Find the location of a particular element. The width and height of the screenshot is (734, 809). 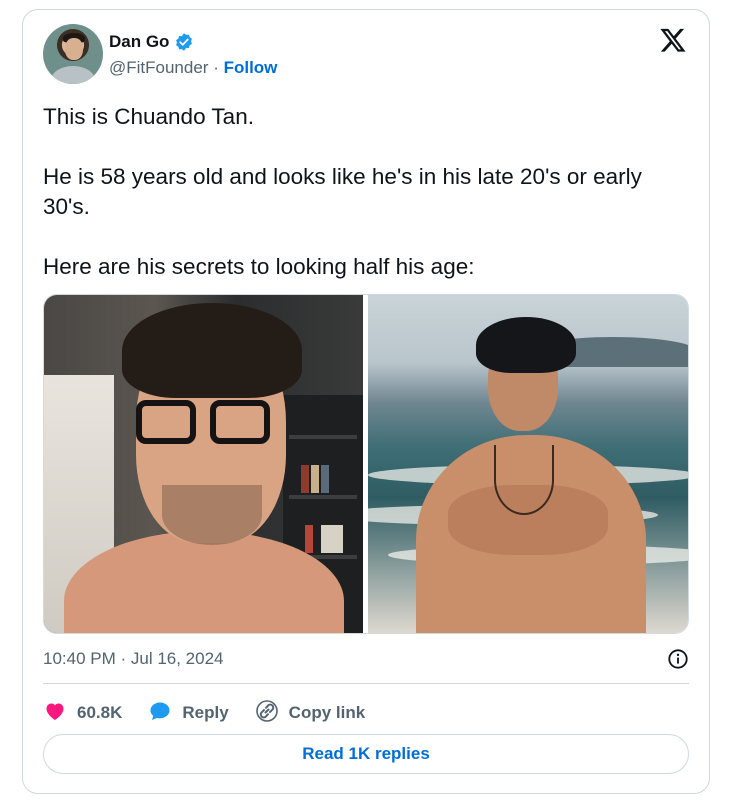

timestamp: 10:40 PM · Jul 16, 2024 is located at coordinates (133, 659).